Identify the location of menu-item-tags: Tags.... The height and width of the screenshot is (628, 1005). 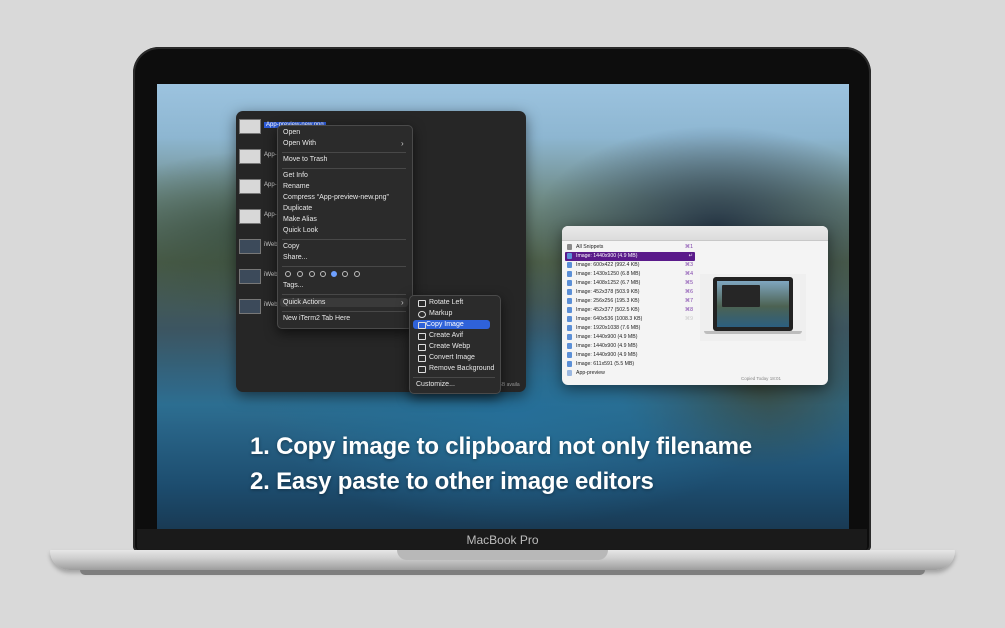
(293, 285).